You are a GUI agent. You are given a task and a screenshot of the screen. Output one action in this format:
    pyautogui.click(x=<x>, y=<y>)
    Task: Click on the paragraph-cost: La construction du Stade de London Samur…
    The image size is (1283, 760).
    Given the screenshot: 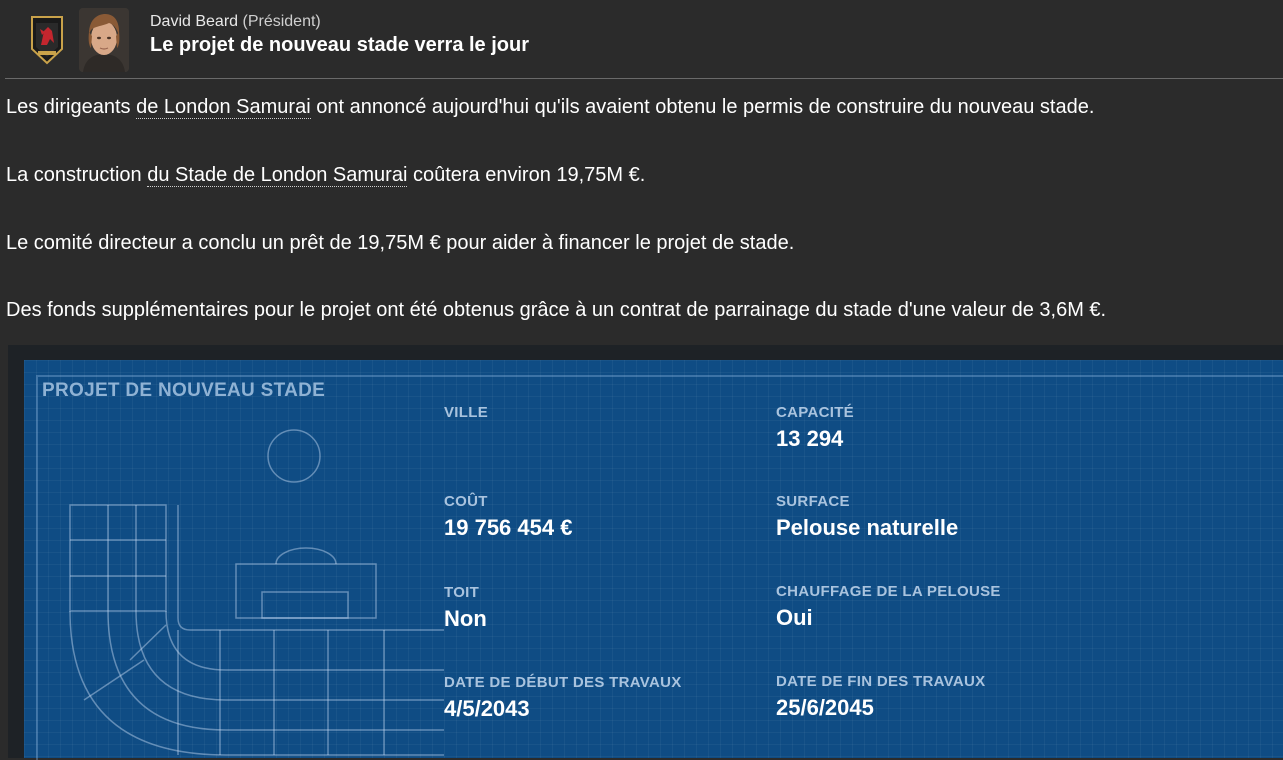 What is the action you would take?
    pyautogui.click(x=325, y=175)
    